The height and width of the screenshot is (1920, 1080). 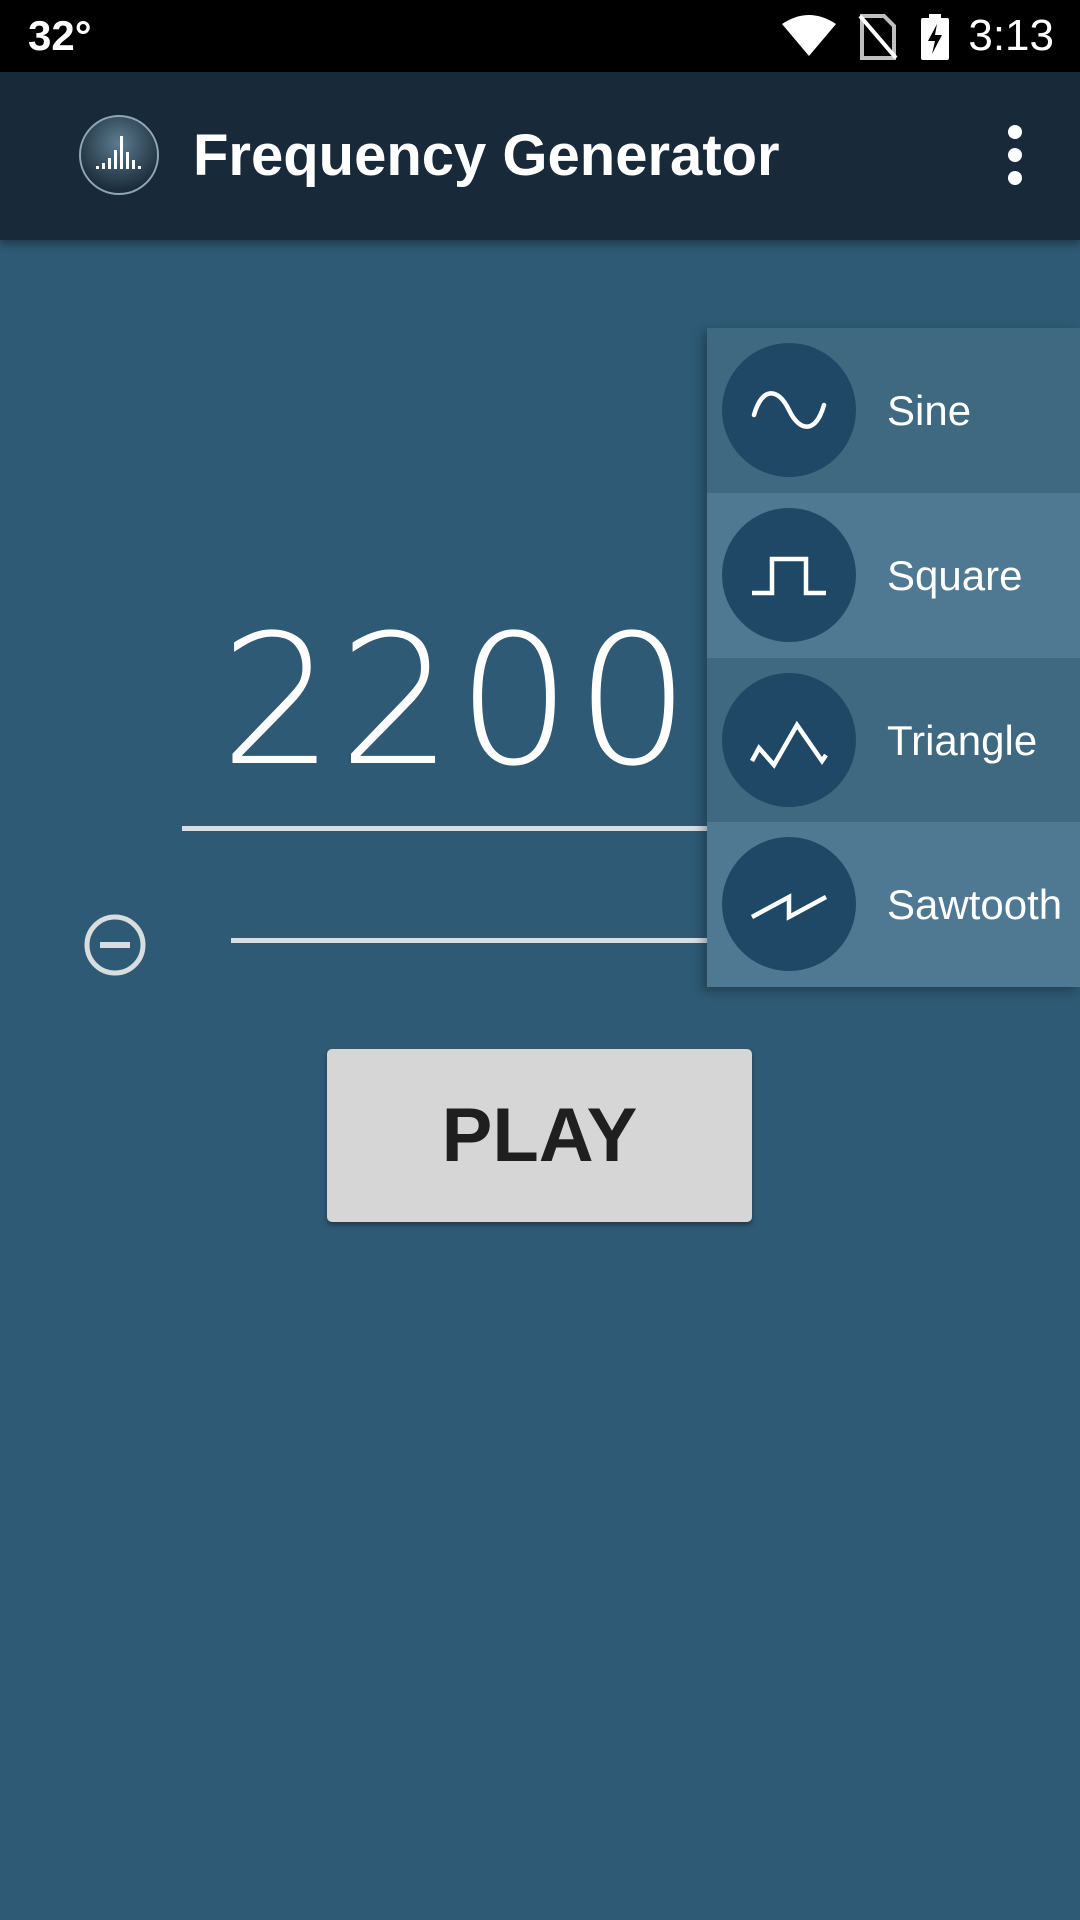 I want to click on status-bar: 32° 3:13, so click(x=540, y=36).